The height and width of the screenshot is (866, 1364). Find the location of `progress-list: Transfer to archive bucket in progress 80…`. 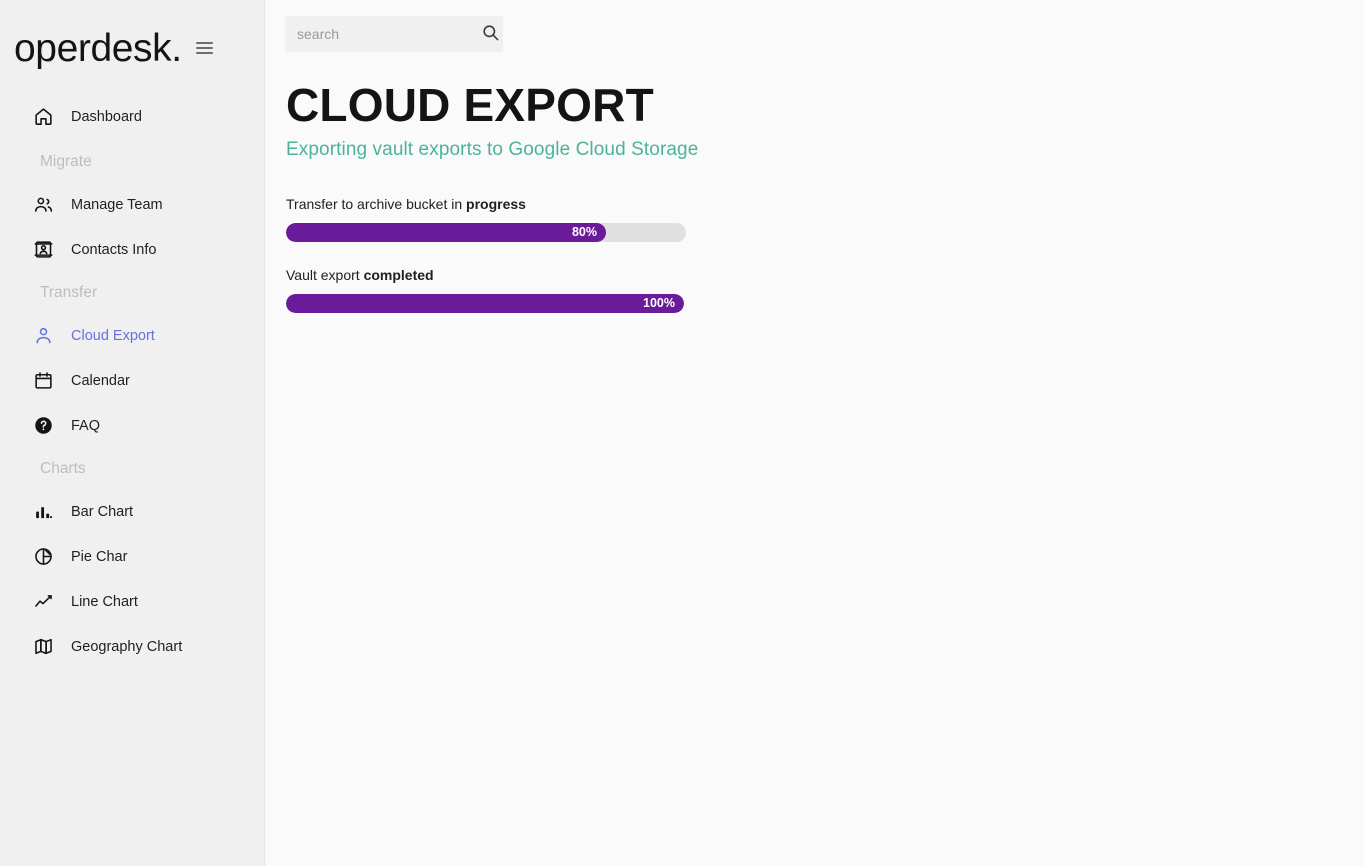

progress-list: Transfer to archive bucket in progress 80… is located at coordinates (825, 254).